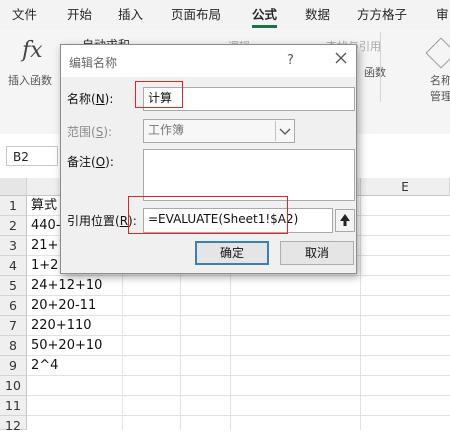  Describe the element at coordinates (380, 67) in the screenshot. I see `ribbon-divider` at that location.